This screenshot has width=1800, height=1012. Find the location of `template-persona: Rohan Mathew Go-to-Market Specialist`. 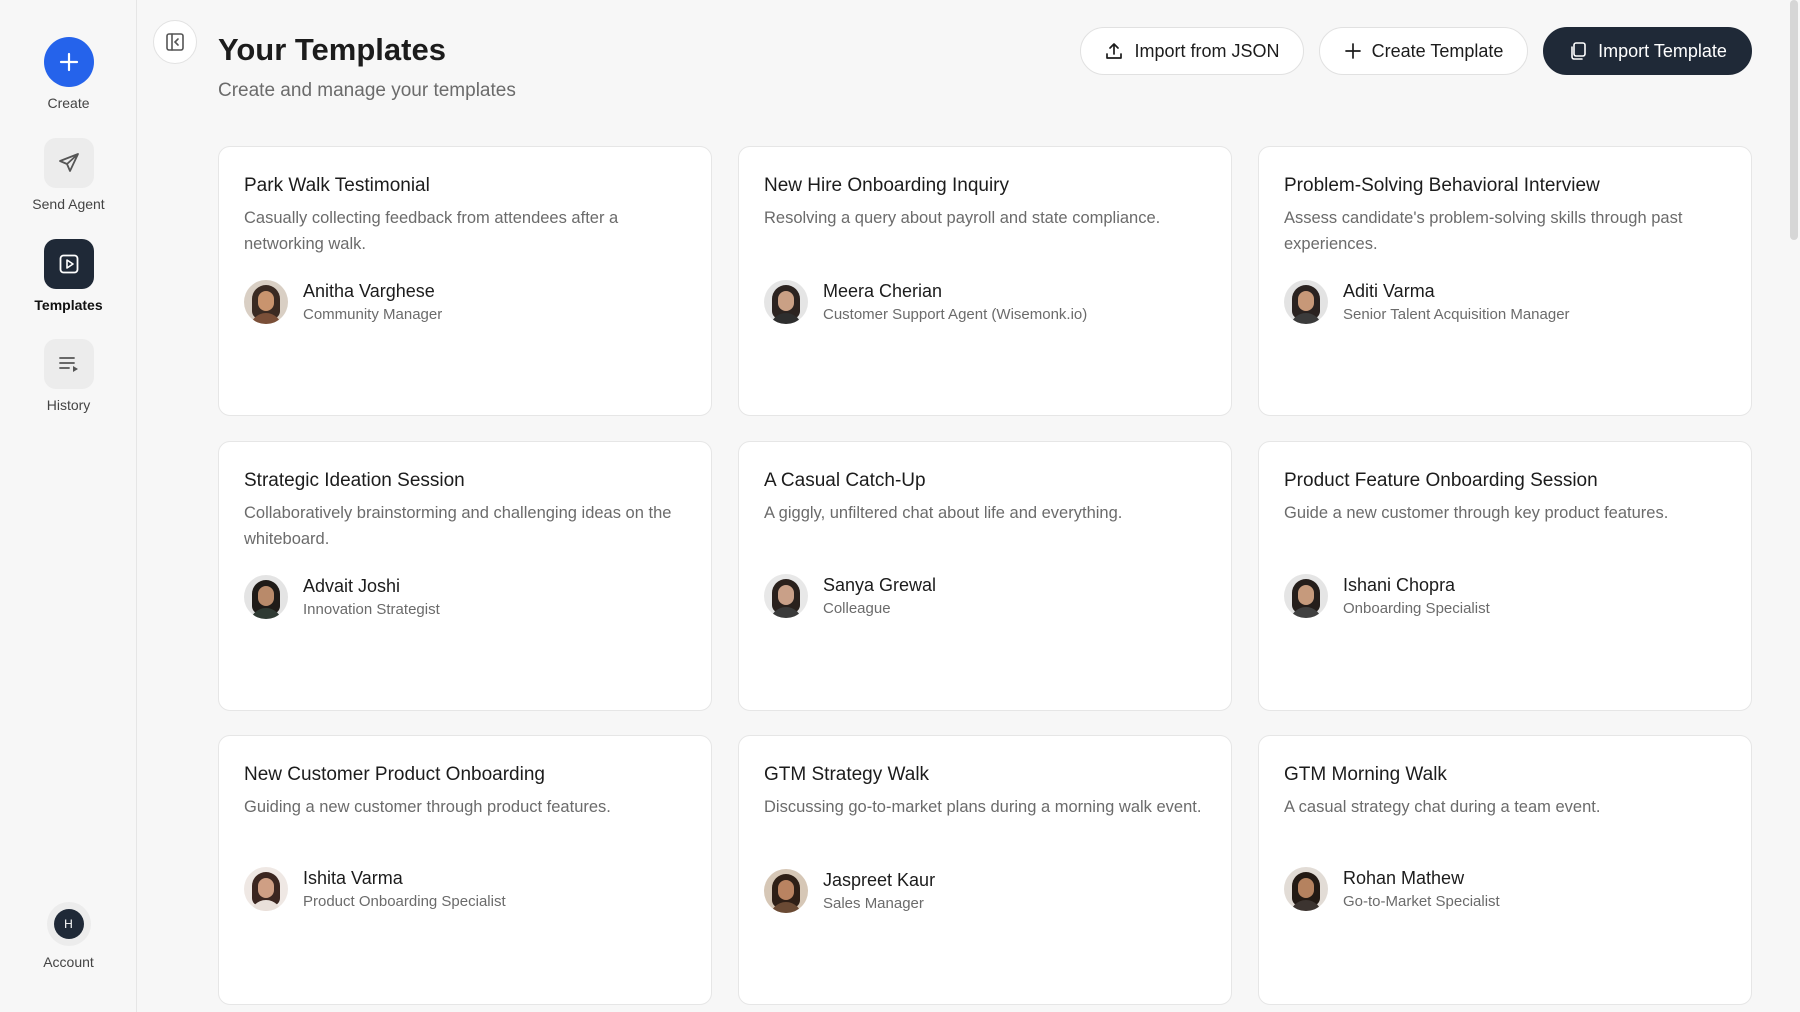

template-persona: Rohan Mathew Go-to-Market Specialist is located at coordinates (1392, 889).